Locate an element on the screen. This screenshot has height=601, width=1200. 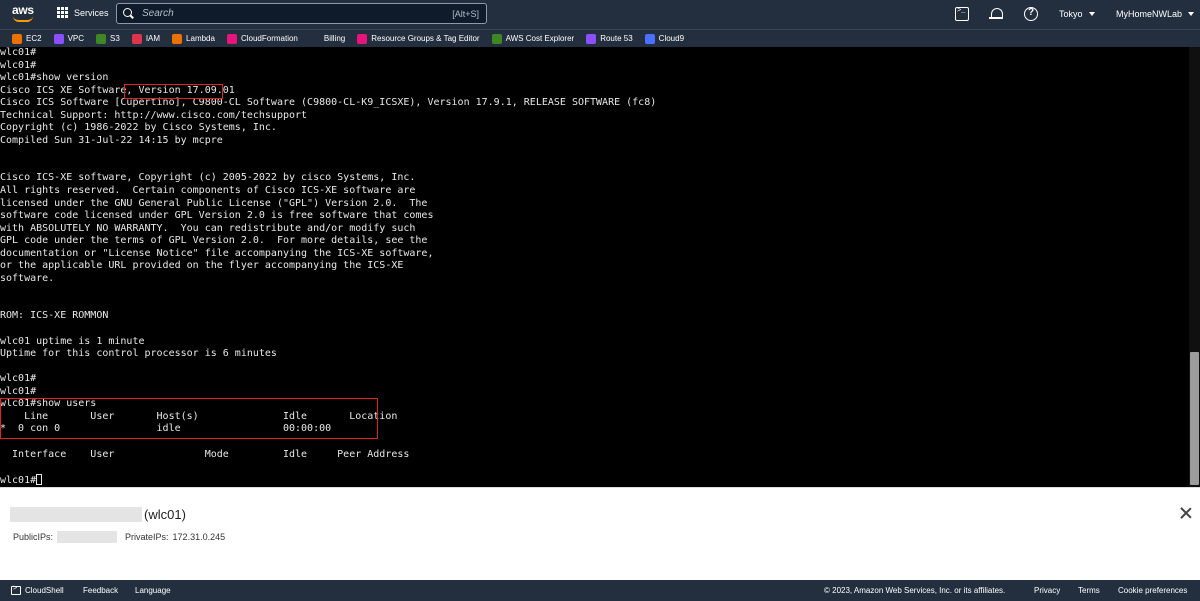
account-menu: MyHomeNWLab is located at coordinates (1155, 14).